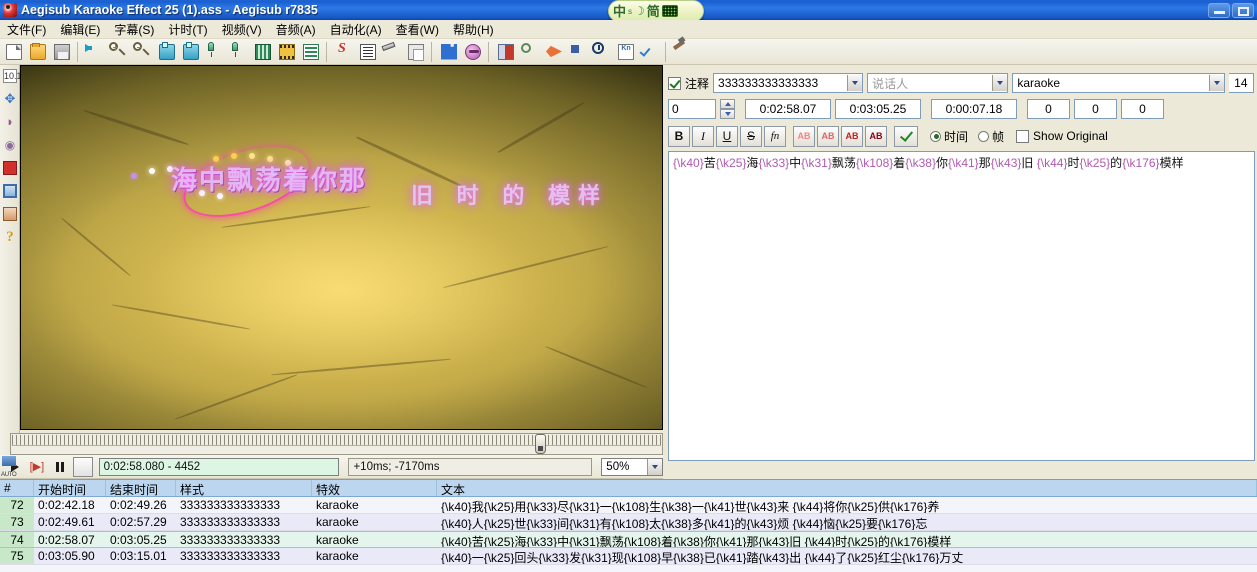 The height and width of the screenshot is (572, 1257). Describe the element at coordinates (935, 136) in the screenshot. I see `time-radio` at that location.